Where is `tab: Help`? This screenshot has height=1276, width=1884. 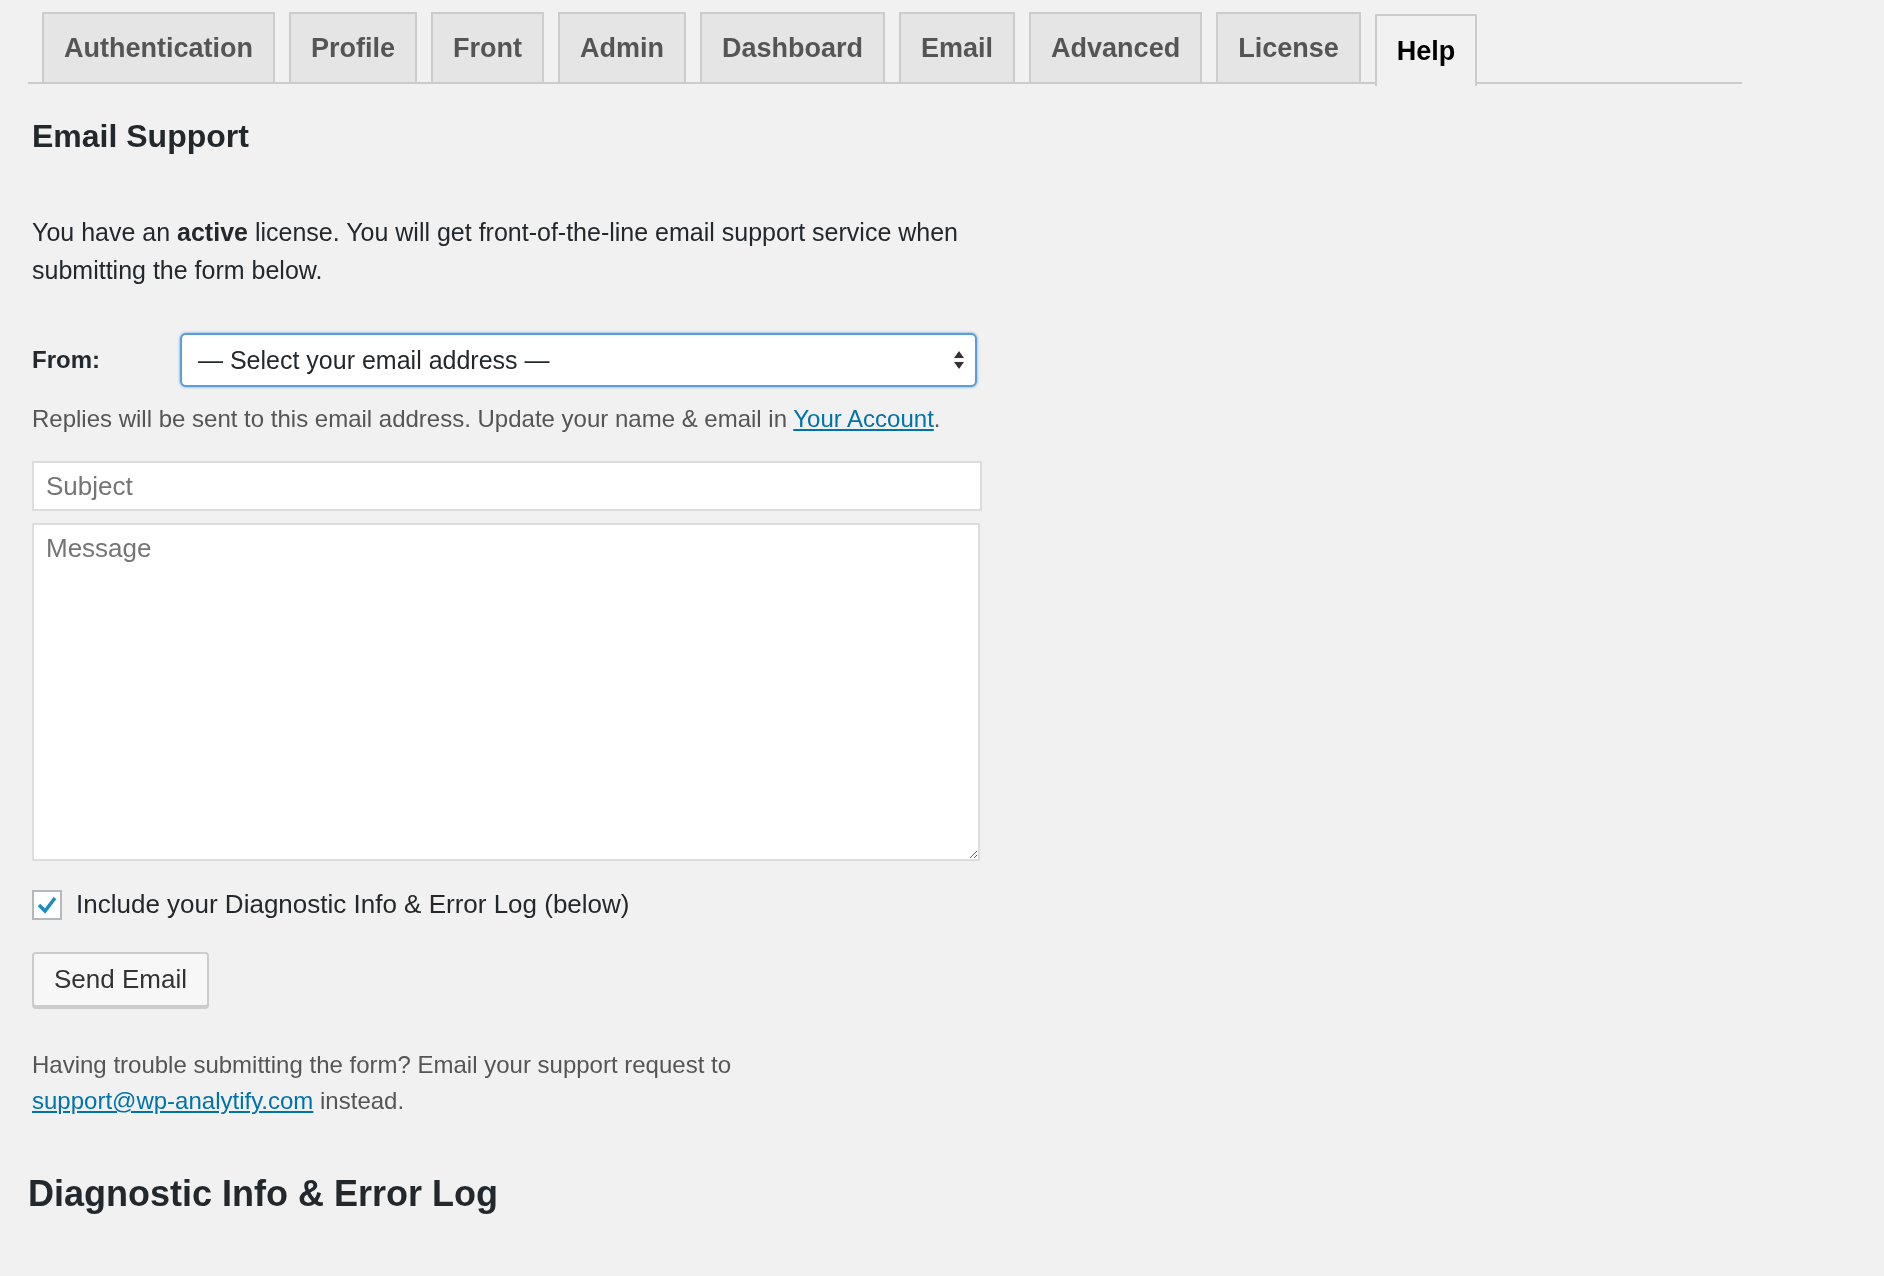 tab: Help is located at coordinates (1426, 50).